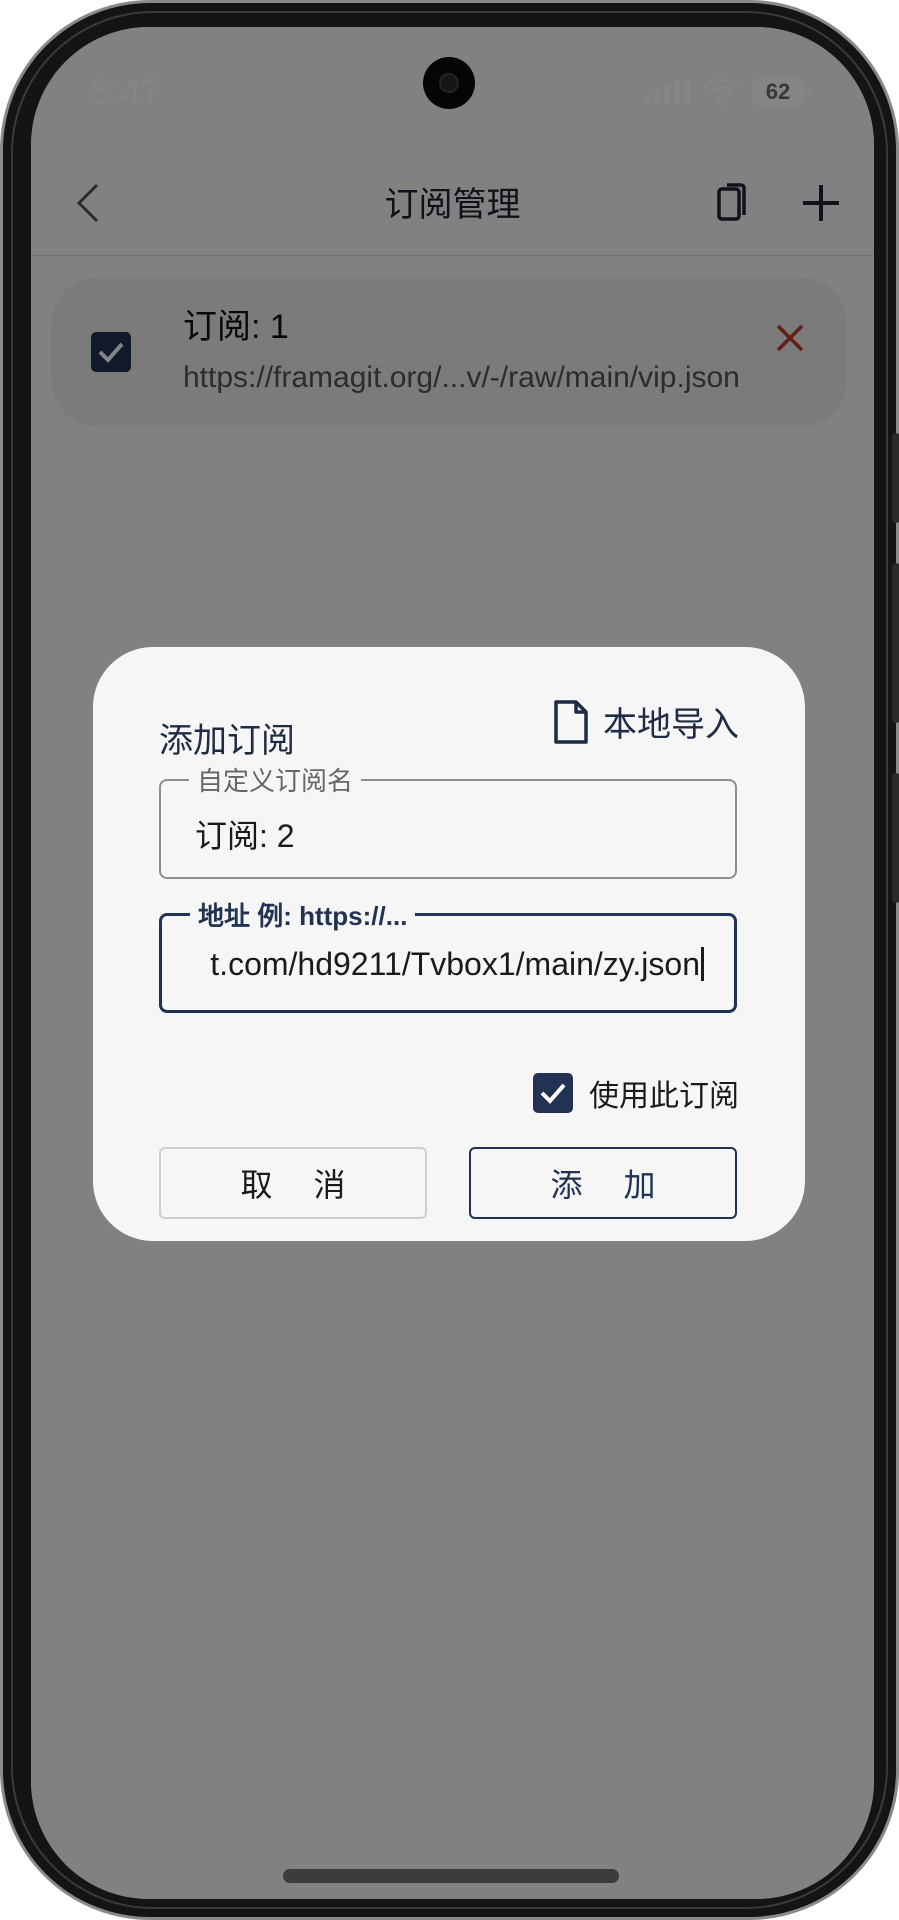 The width and height of the screenshot is (899, 1920). What do you see at coordinates (671, 725) in the screenshot?
I see `local-import-label: 本地导入` at bounding box center [671, 725].